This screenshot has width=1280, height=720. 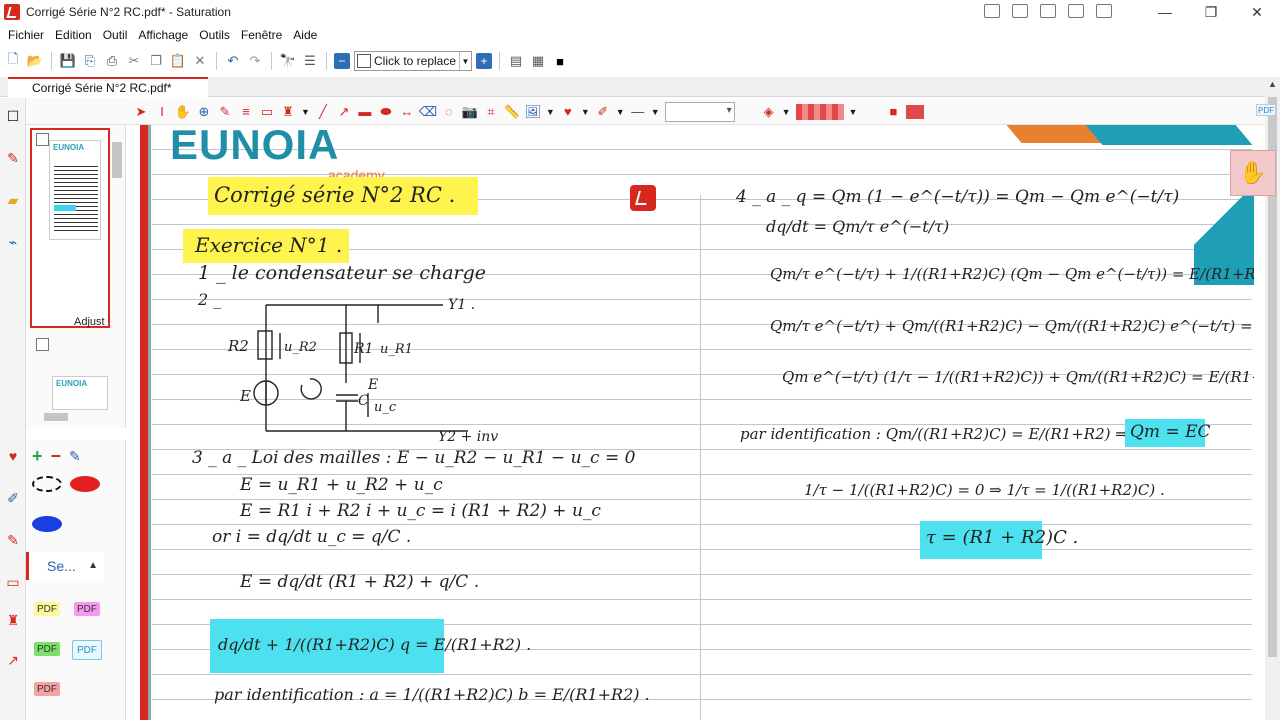 What do you see at coordinates (115, 35) in the screenshot?
I see `menu-outil: Outil` at bounding box center [115, 35].